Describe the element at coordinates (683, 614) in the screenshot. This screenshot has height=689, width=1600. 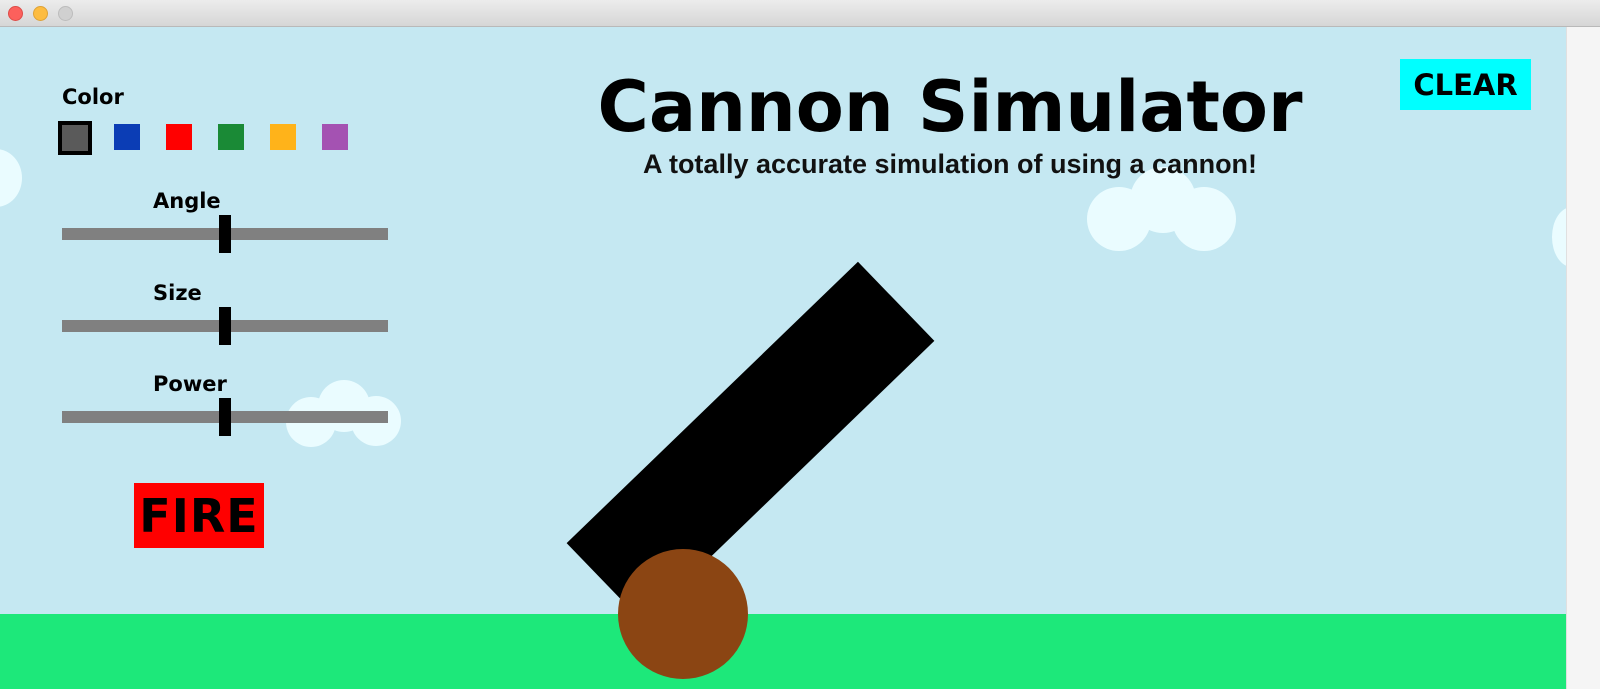
I see `cannon-wheel` at that location.